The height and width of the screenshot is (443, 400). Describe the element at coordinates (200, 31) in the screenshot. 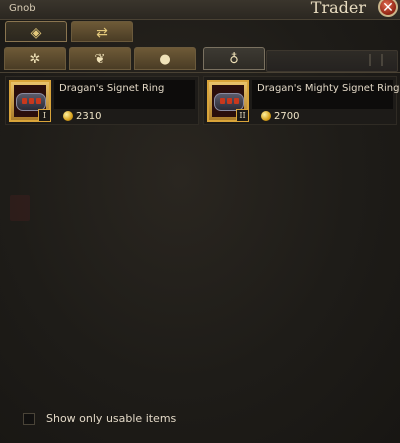

I see `mode-tabs: ◈ ⇄` at that location.